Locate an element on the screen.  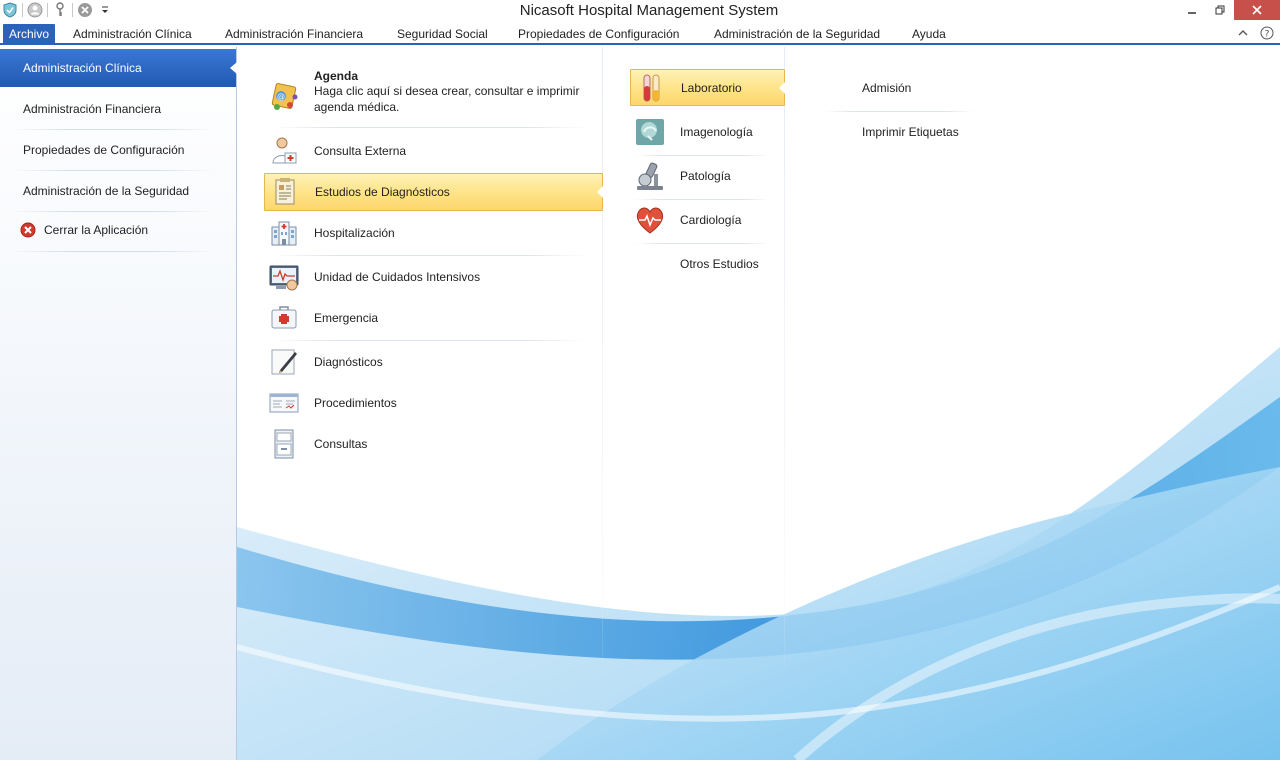
consultas-item: Consultas is located at coordinates (317, 444).